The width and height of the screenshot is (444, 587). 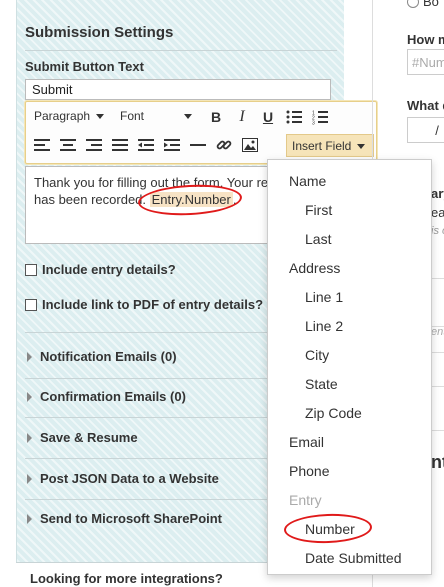 I want to click on font-select: Font, so click(x=156, y=116).